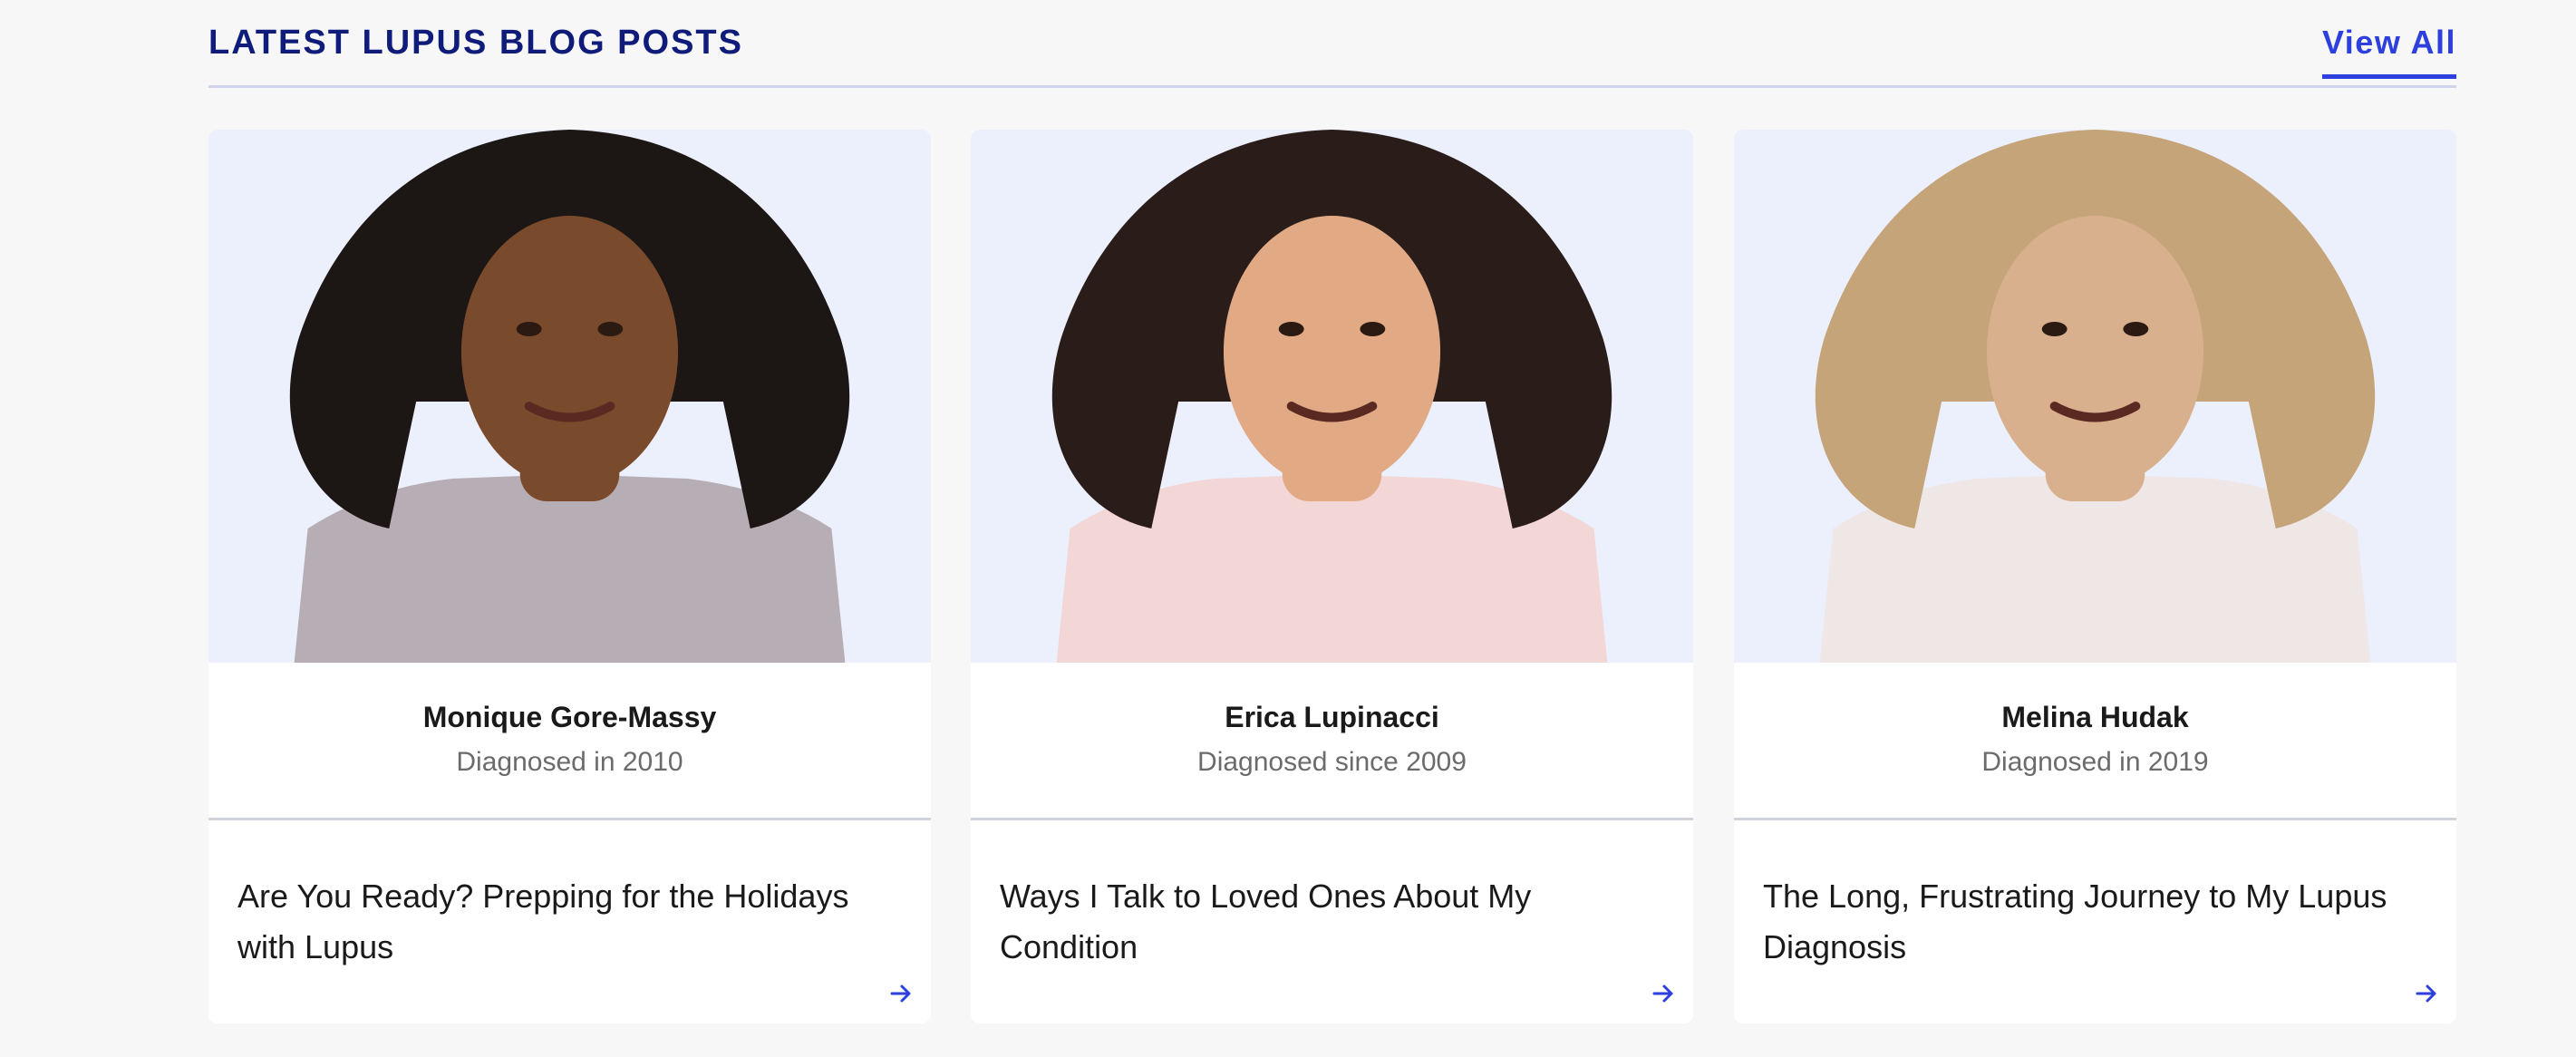 This screenshot has width=2576, height=1057. I want to click on diagnosis-text: Diagnosed since 2009, so click(1332, 762).